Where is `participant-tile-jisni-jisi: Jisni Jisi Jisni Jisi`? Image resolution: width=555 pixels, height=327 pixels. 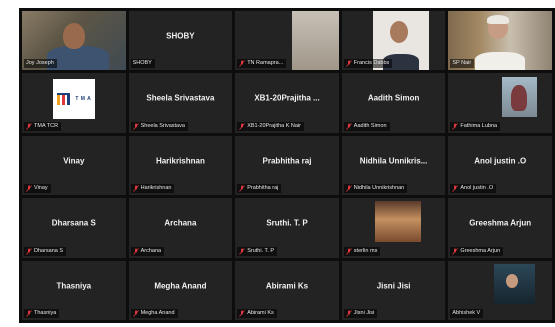 participant-tile-jisni-jisi: Jisni Jisi Jisni Jisi is located at coordinates (393, 290).